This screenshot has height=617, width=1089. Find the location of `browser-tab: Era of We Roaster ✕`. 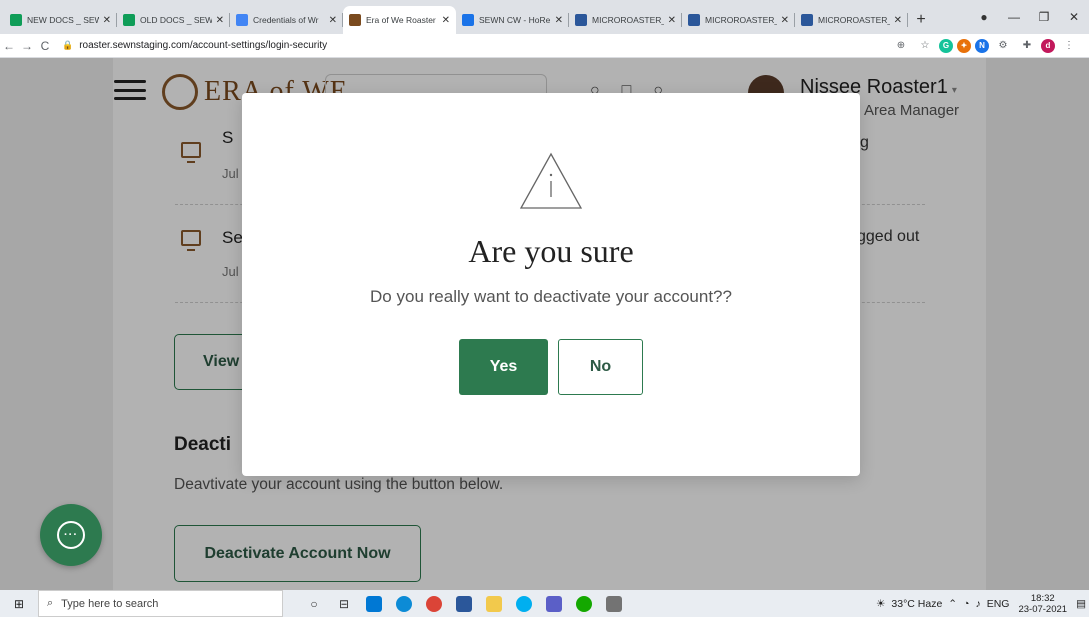

browser-tab: Era of We Roaster ✕ is located at coordinates (399, 20).